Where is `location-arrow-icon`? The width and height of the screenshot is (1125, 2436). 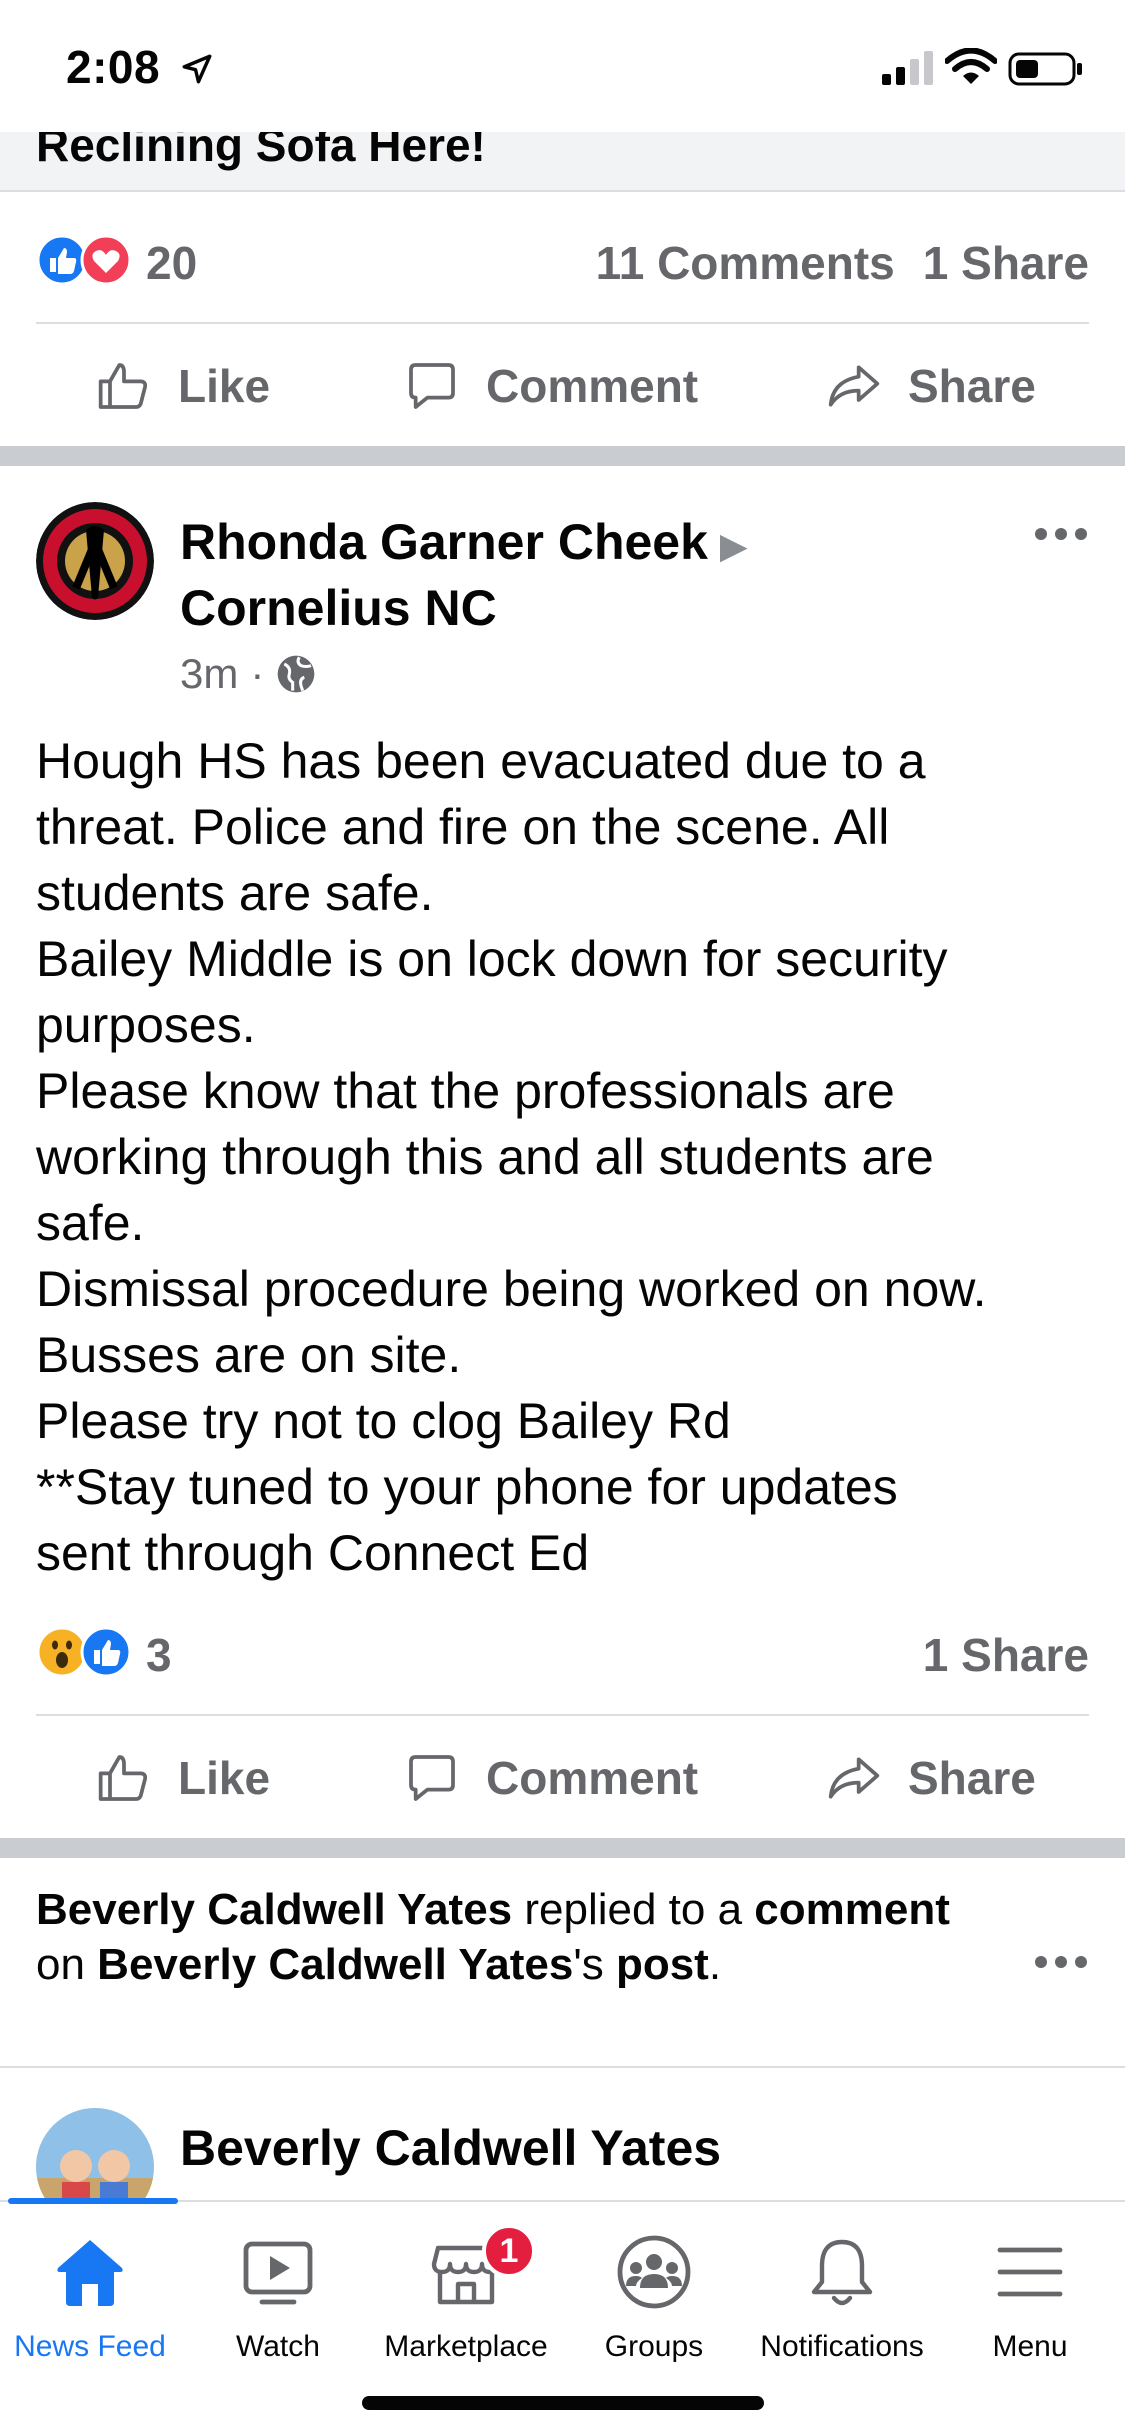
location-arrow-icon is located at coordinates (197, 69).